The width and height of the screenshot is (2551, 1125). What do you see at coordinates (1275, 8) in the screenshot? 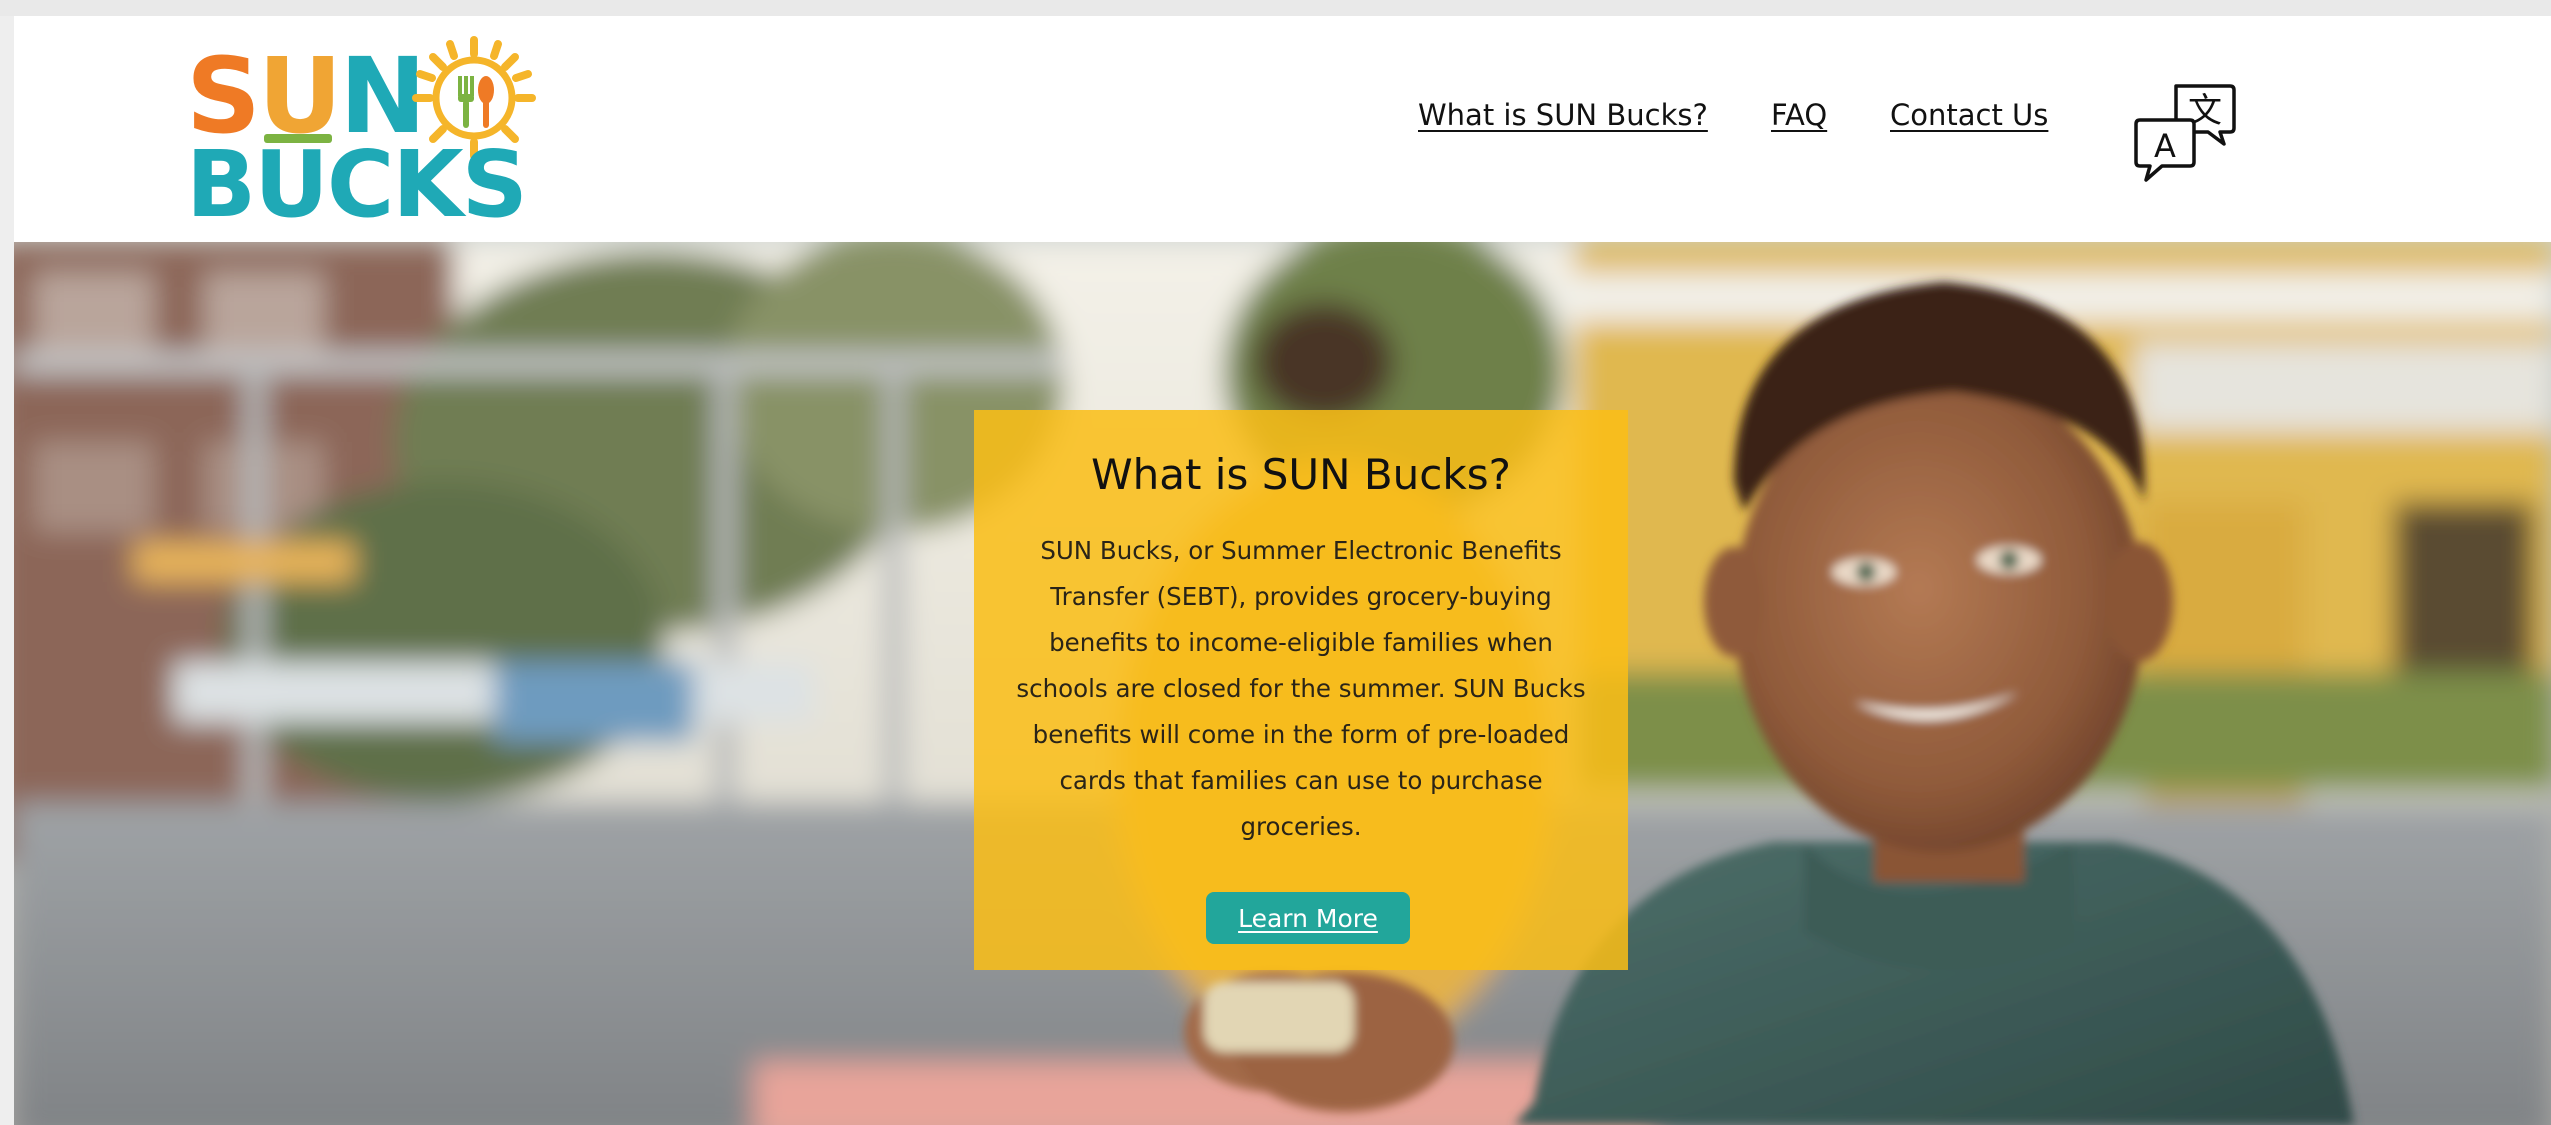
I see `browser-top-strip` at bounding box center [1275, 8].